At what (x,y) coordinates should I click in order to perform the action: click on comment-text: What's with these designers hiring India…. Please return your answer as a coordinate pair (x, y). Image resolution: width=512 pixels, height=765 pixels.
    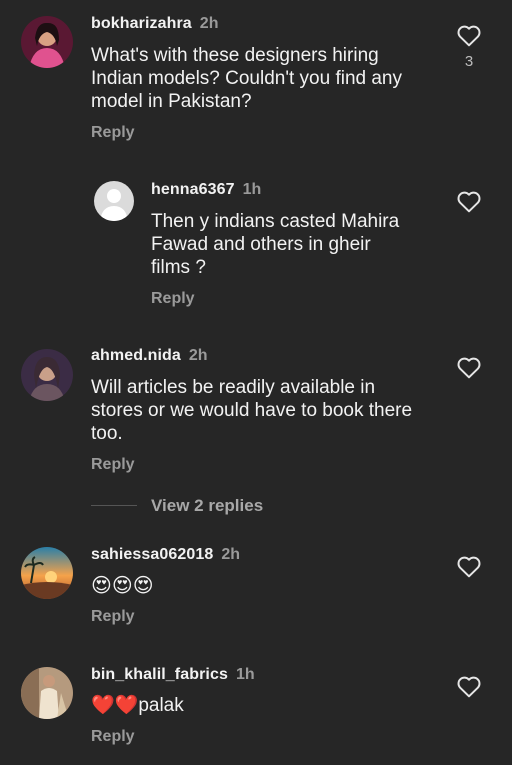
    Looking at the image, I should click on (246, 78).